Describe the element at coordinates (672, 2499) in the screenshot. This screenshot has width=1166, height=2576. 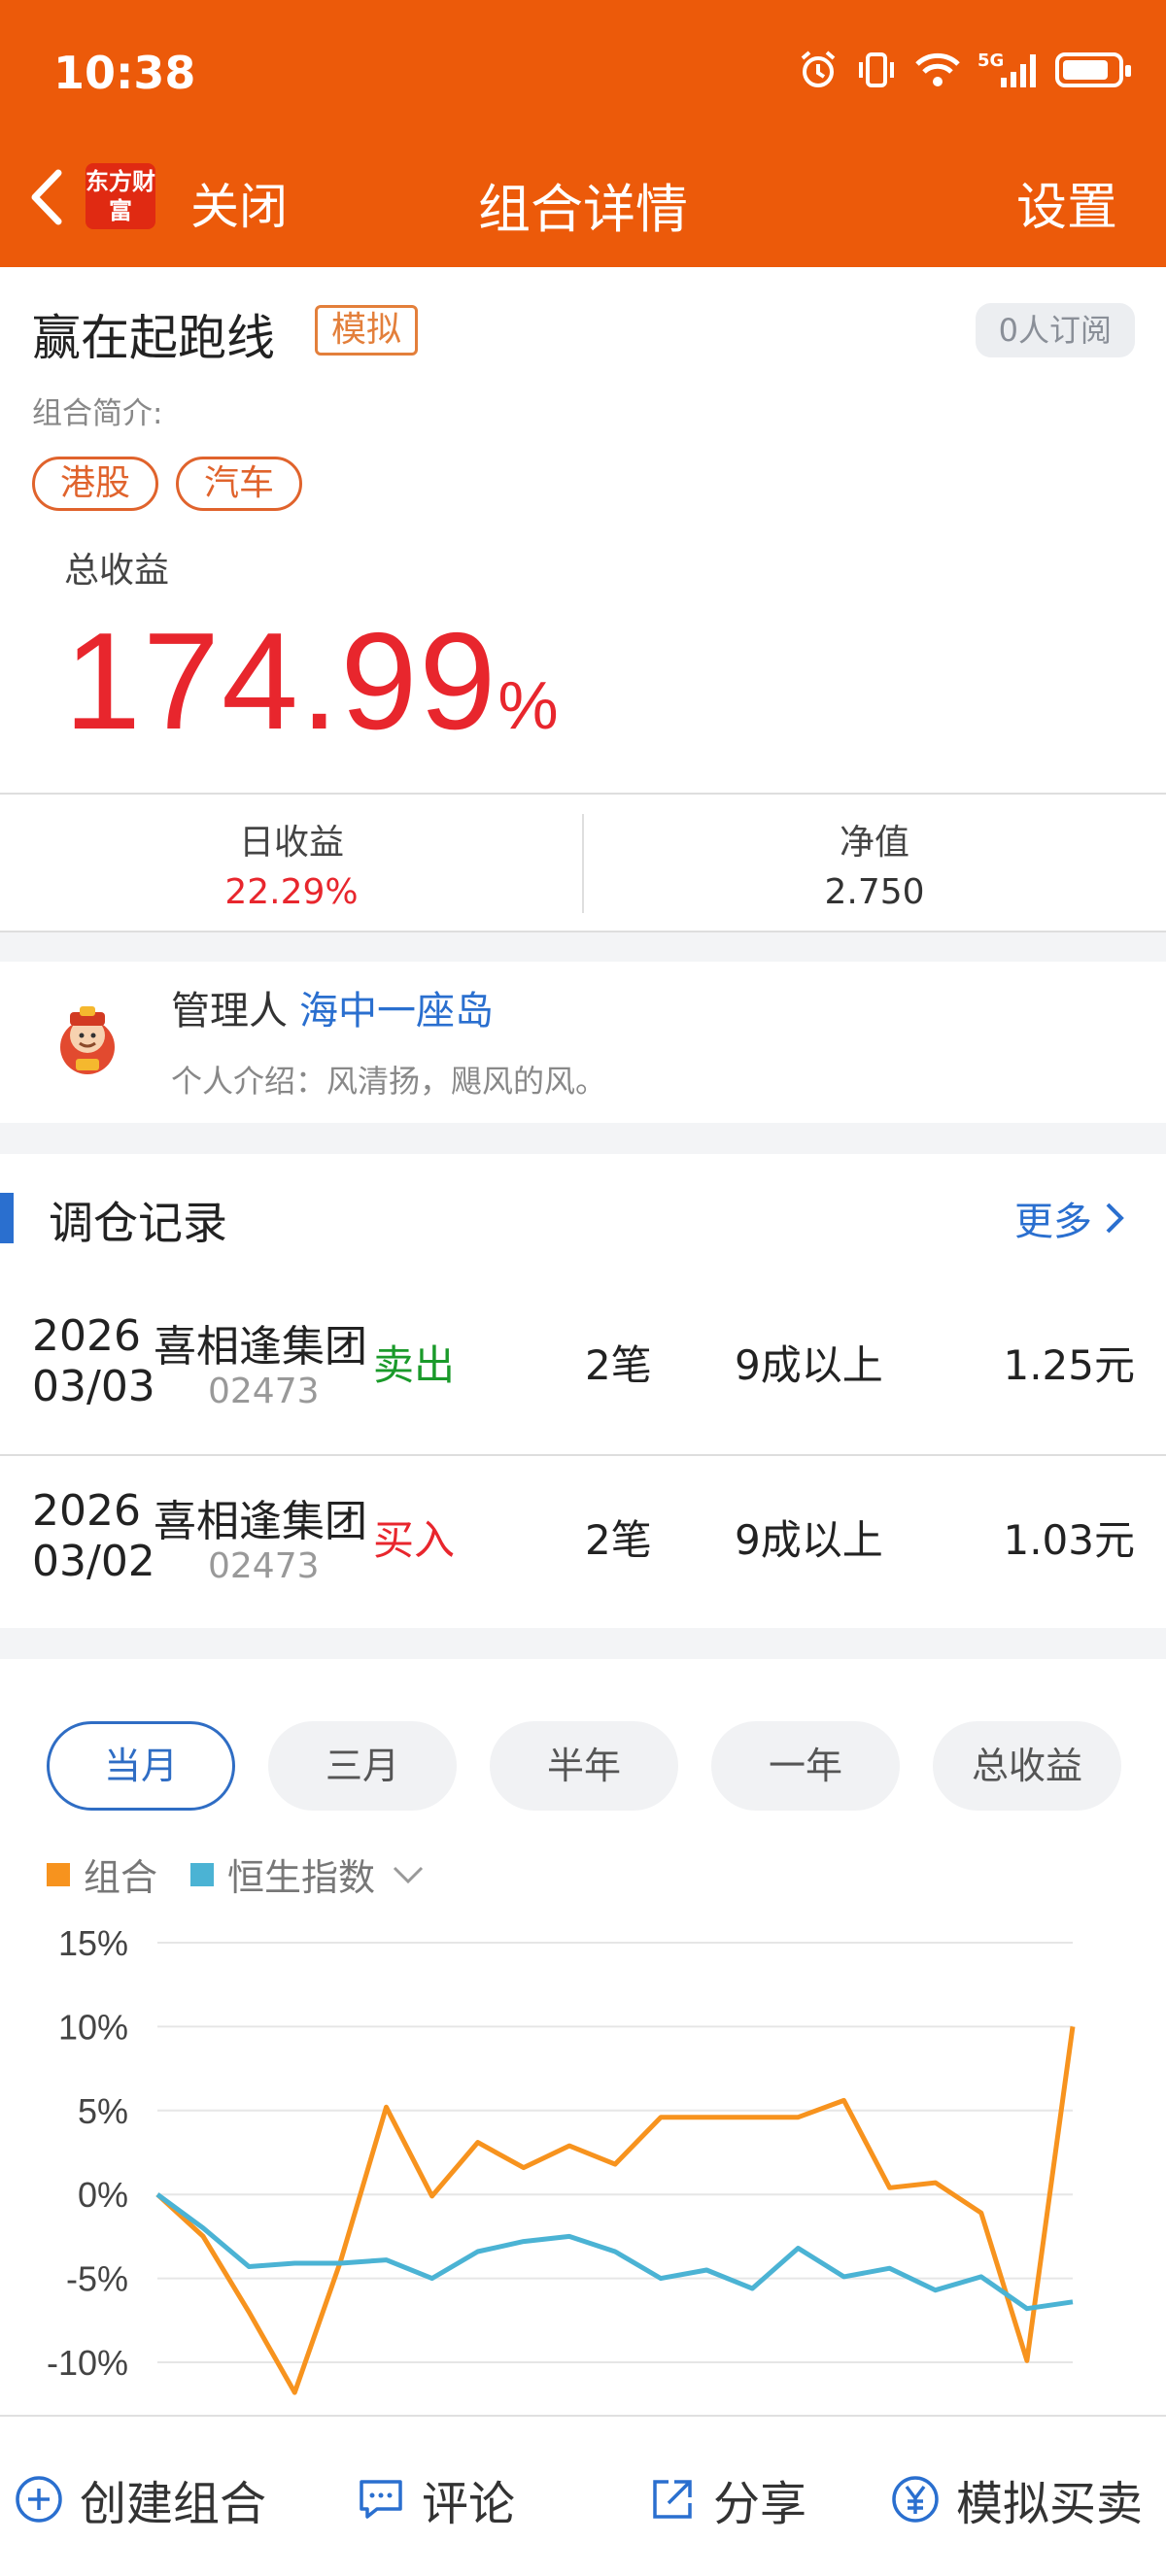
I see `share-icon` at that location.